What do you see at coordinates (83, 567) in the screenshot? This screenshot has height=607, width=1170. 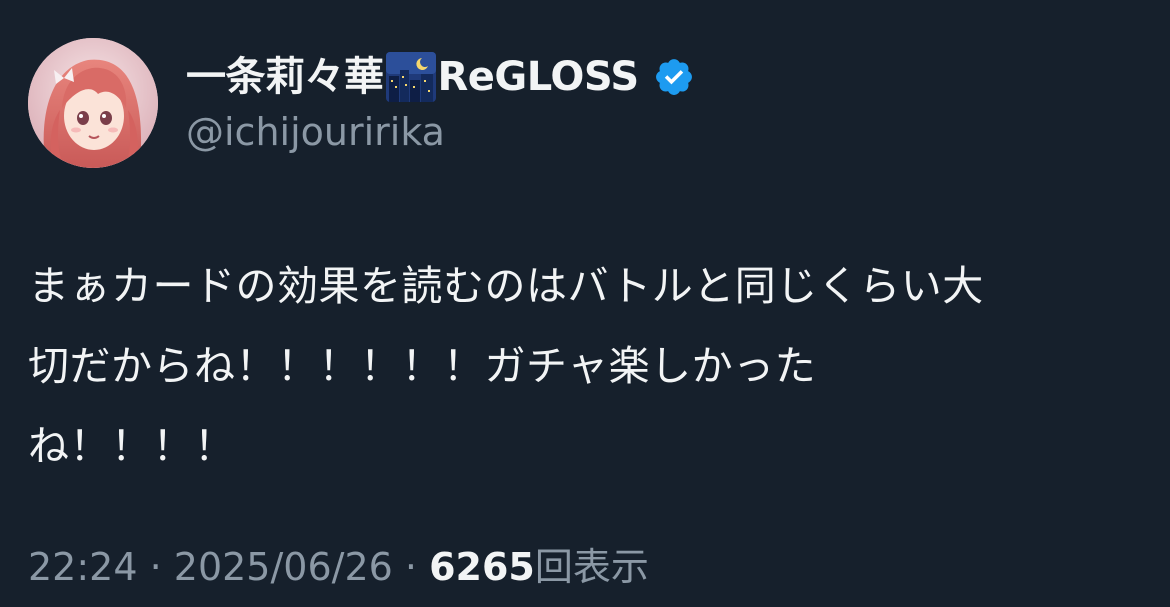 I see `tweet-time: 22:24` at bounding box center [83, 567].